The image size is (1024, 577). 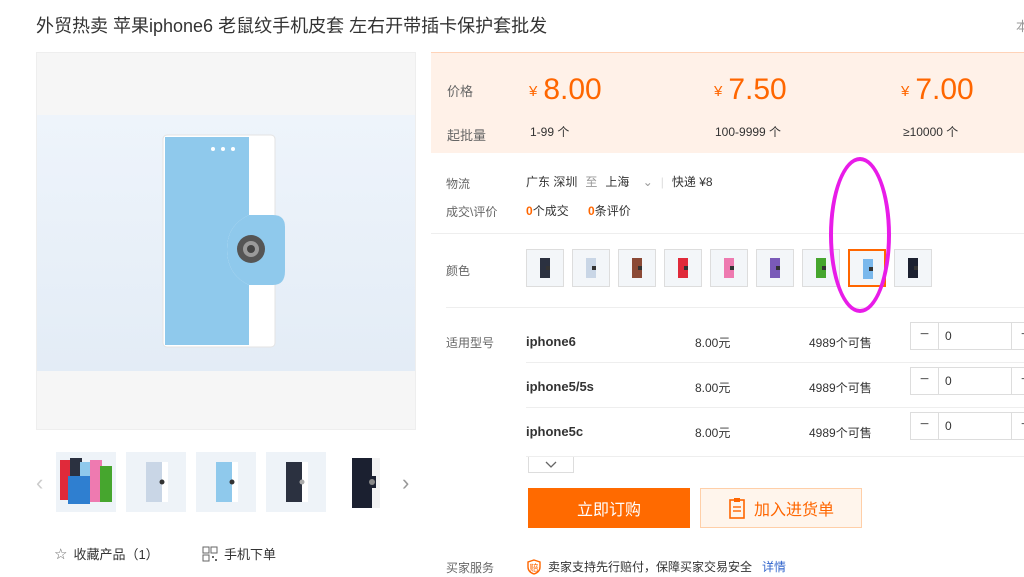 What do you see at coordinates (470, 343) in the screenshot?
I see `model-label: 适用型号` at bounding box center [470, 343].